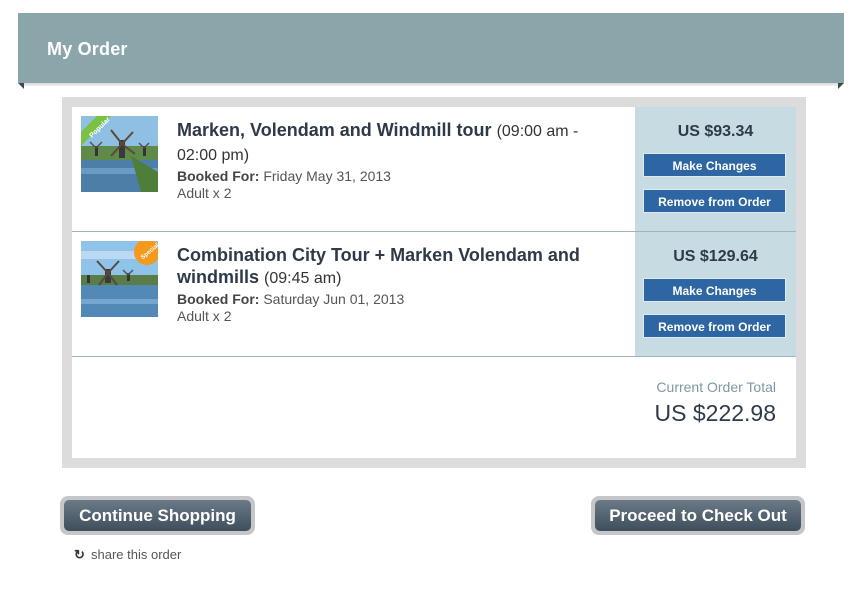 This screenshot has height=610, width=860. Describe the element at coordinates (715, 256) in the screenshot. I see `item-price: US $129.64` at that location.